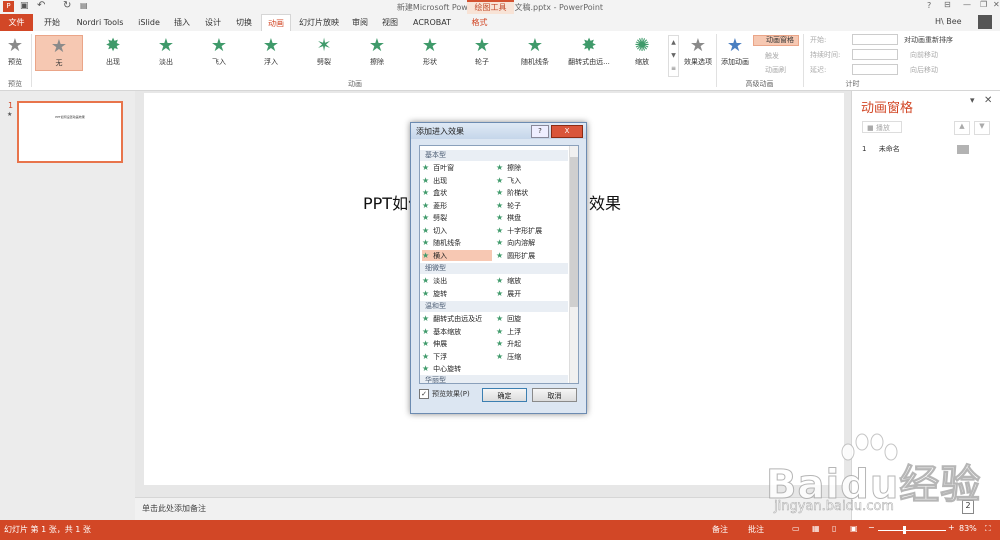 The height and width of the screenshot is (540, 1000). Describe the element at coordinates (772, 56) in the screenshot. I see `trigger-button: 触发` at that location.